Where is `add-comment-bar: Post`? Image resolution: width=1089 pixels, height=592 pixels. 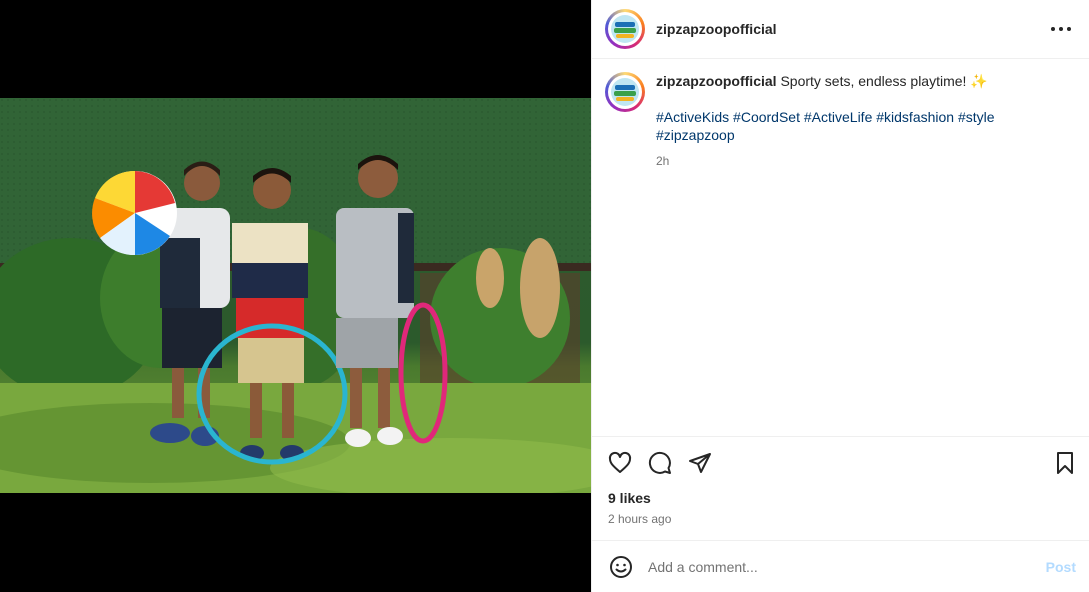
add-comment-bar: Post is located at coordinates (840, 566).